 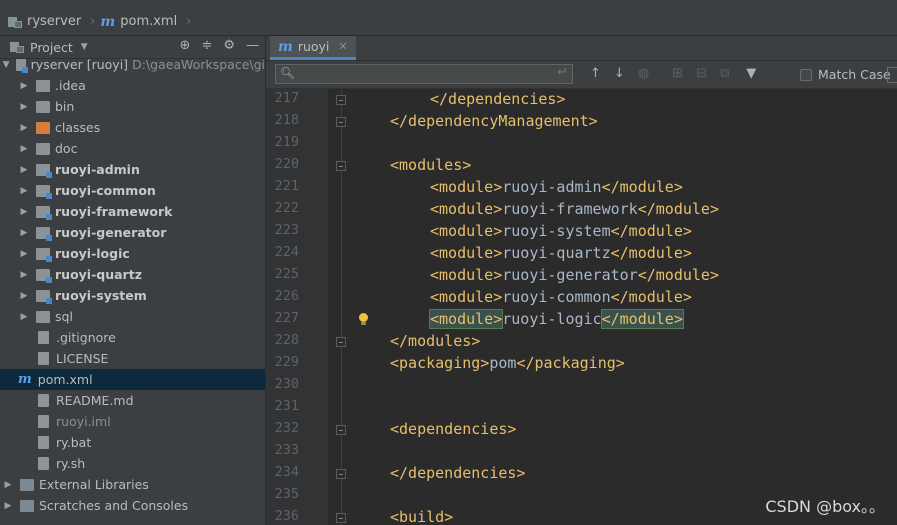 I want to click on code-line: <module>ruoyi-system</module>, so click(x=561, y=231).